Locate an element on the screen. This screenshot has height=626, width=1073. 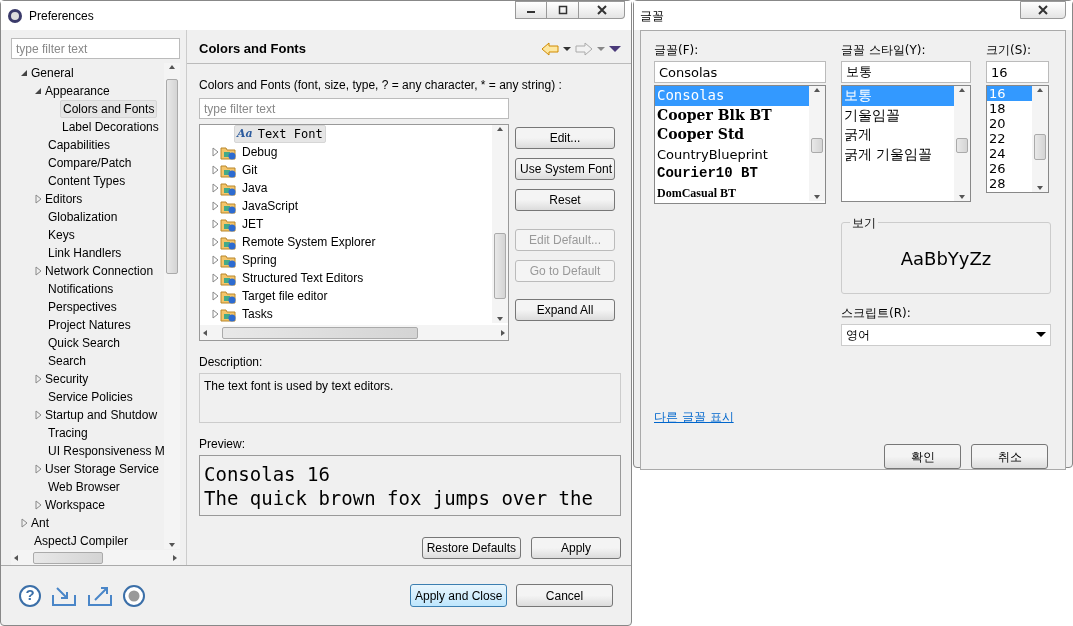
minimize-button is located at coordinates (531, 10).